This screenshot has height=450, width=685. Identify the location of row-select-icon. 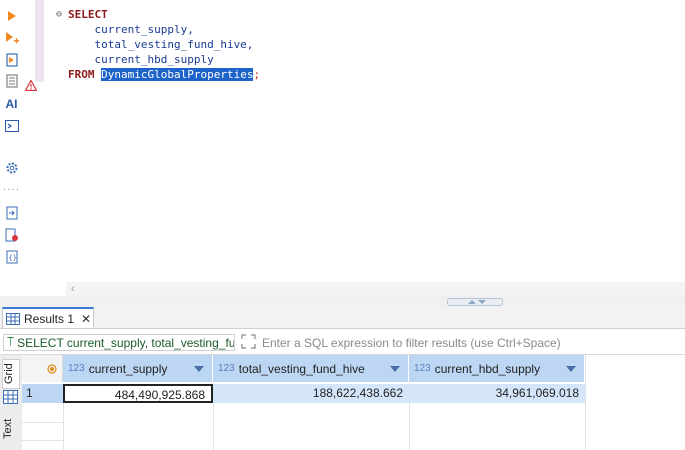
(52, 370).